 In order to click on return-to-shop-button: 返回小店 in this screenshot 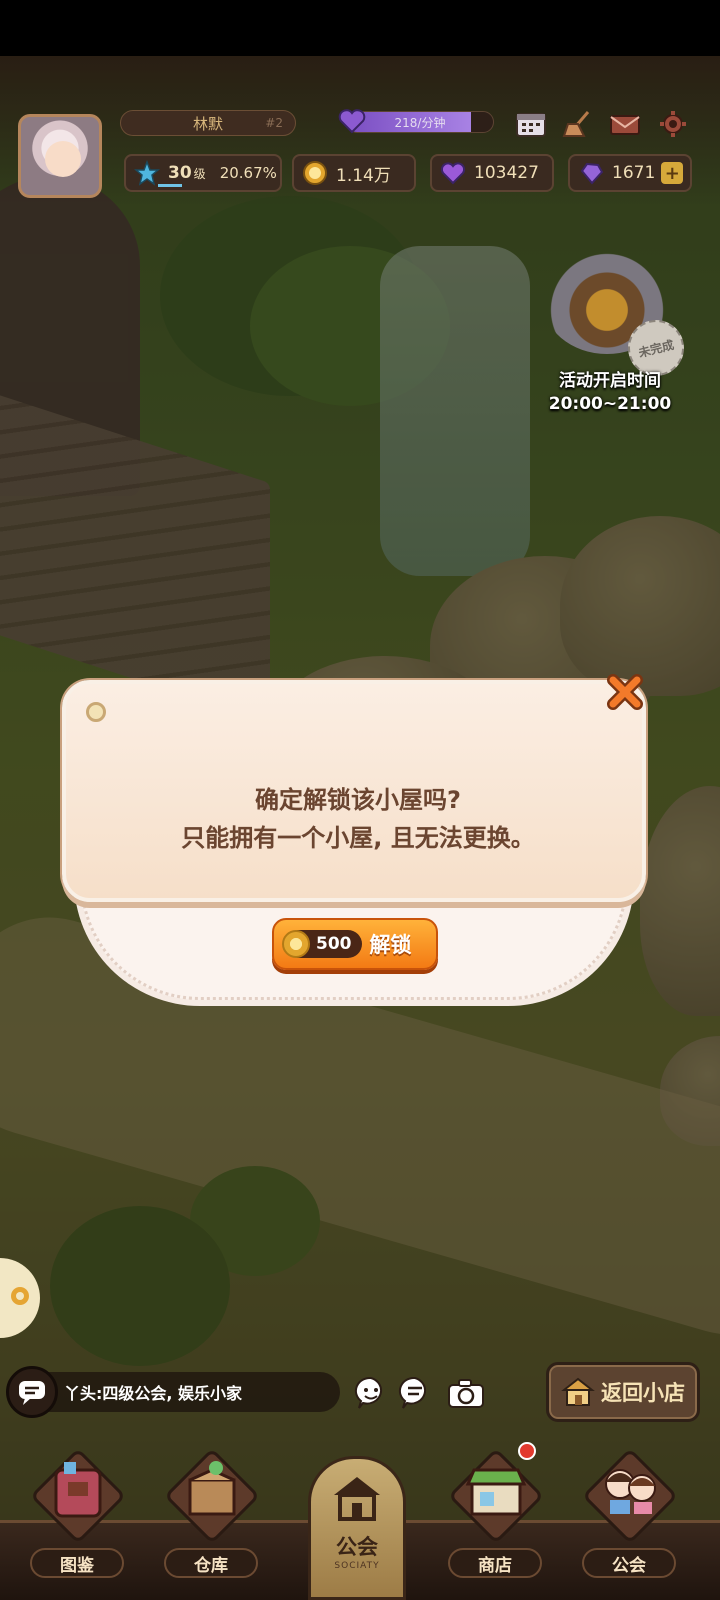, I will do `click(623, 1392)`.